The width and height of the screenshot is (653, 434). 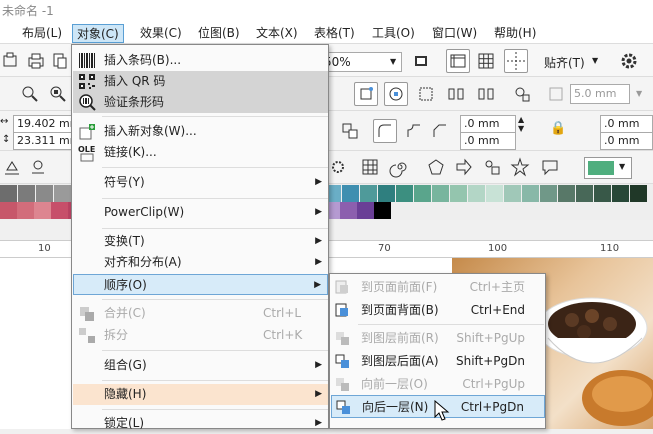 I want to click on open-icon, so click(x=12, y=61).